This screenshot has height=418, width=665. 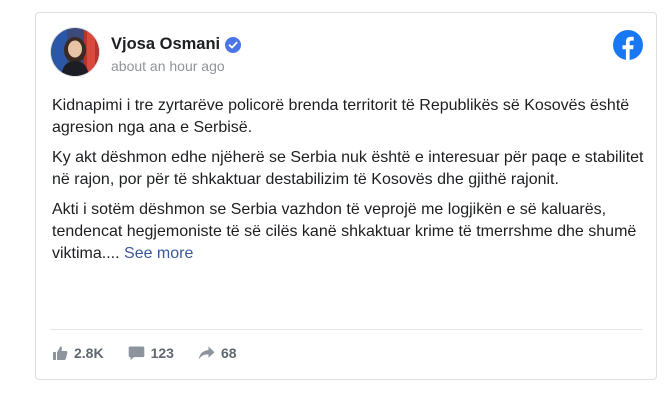 I want to click on engagement-stats: 2.8K 123 68, so click(x=156, y=353).